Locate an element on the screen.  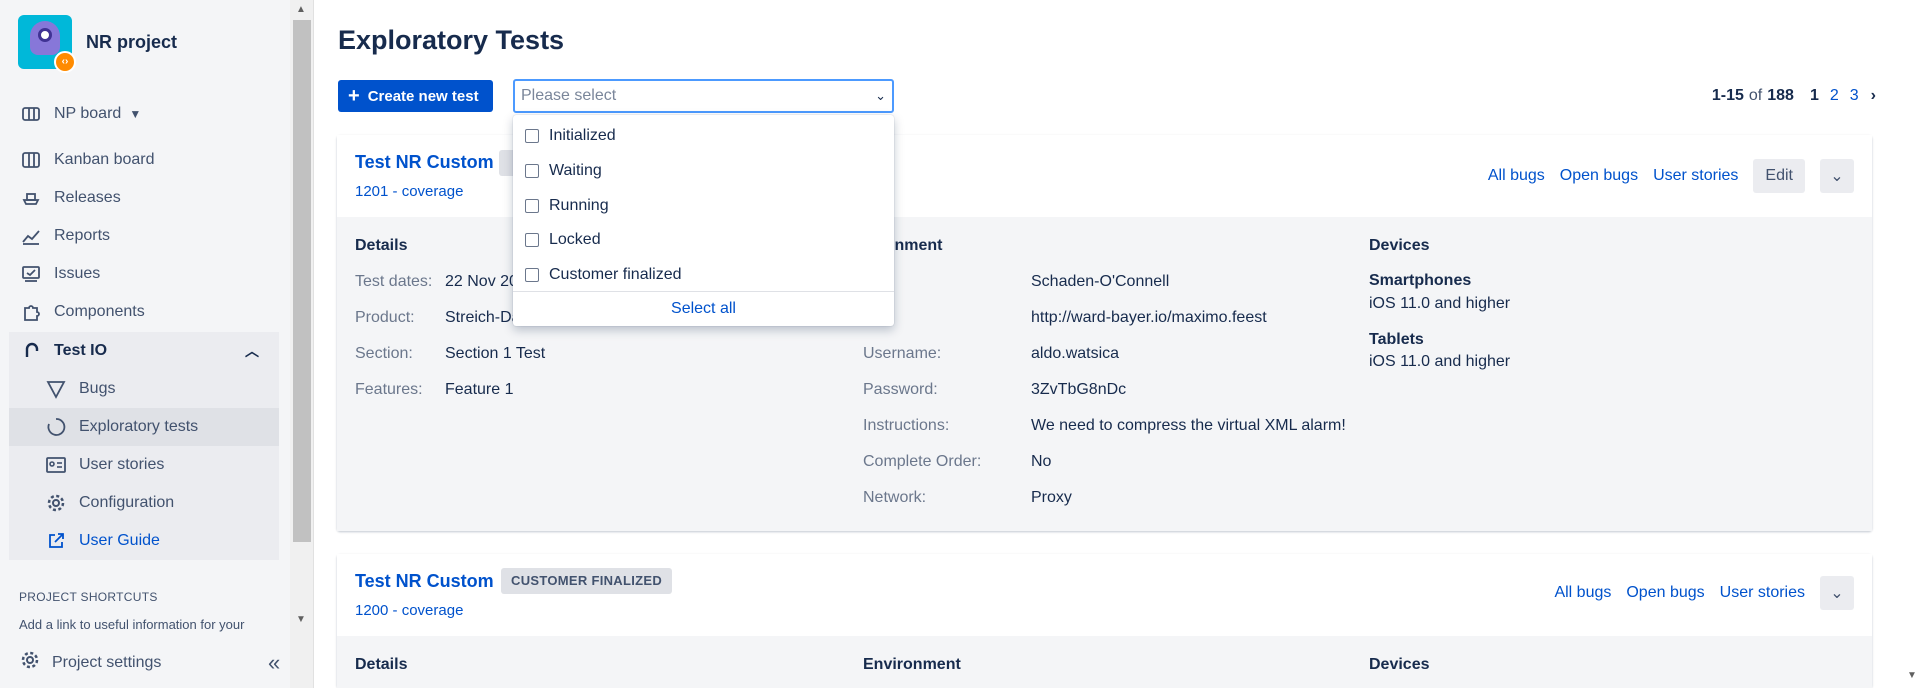
create-new-test-button: + Create new test is located at coordinates (415, 96).